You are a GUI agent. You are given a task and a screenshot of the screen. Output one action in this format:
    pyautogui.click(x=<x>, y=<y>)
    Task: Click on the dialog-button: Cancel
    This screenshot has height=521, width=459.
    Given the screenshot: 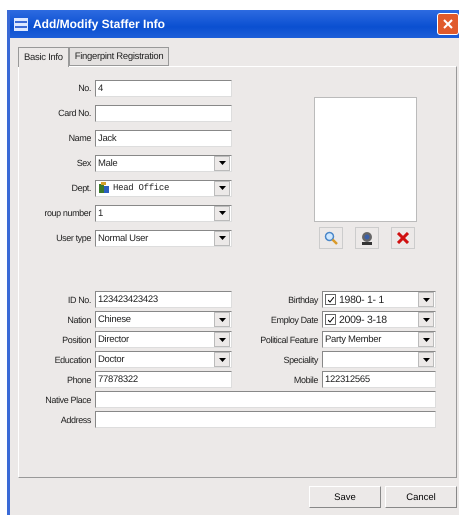 What is the action you would take?
    pyautogui.click(x=421, y=497)
    